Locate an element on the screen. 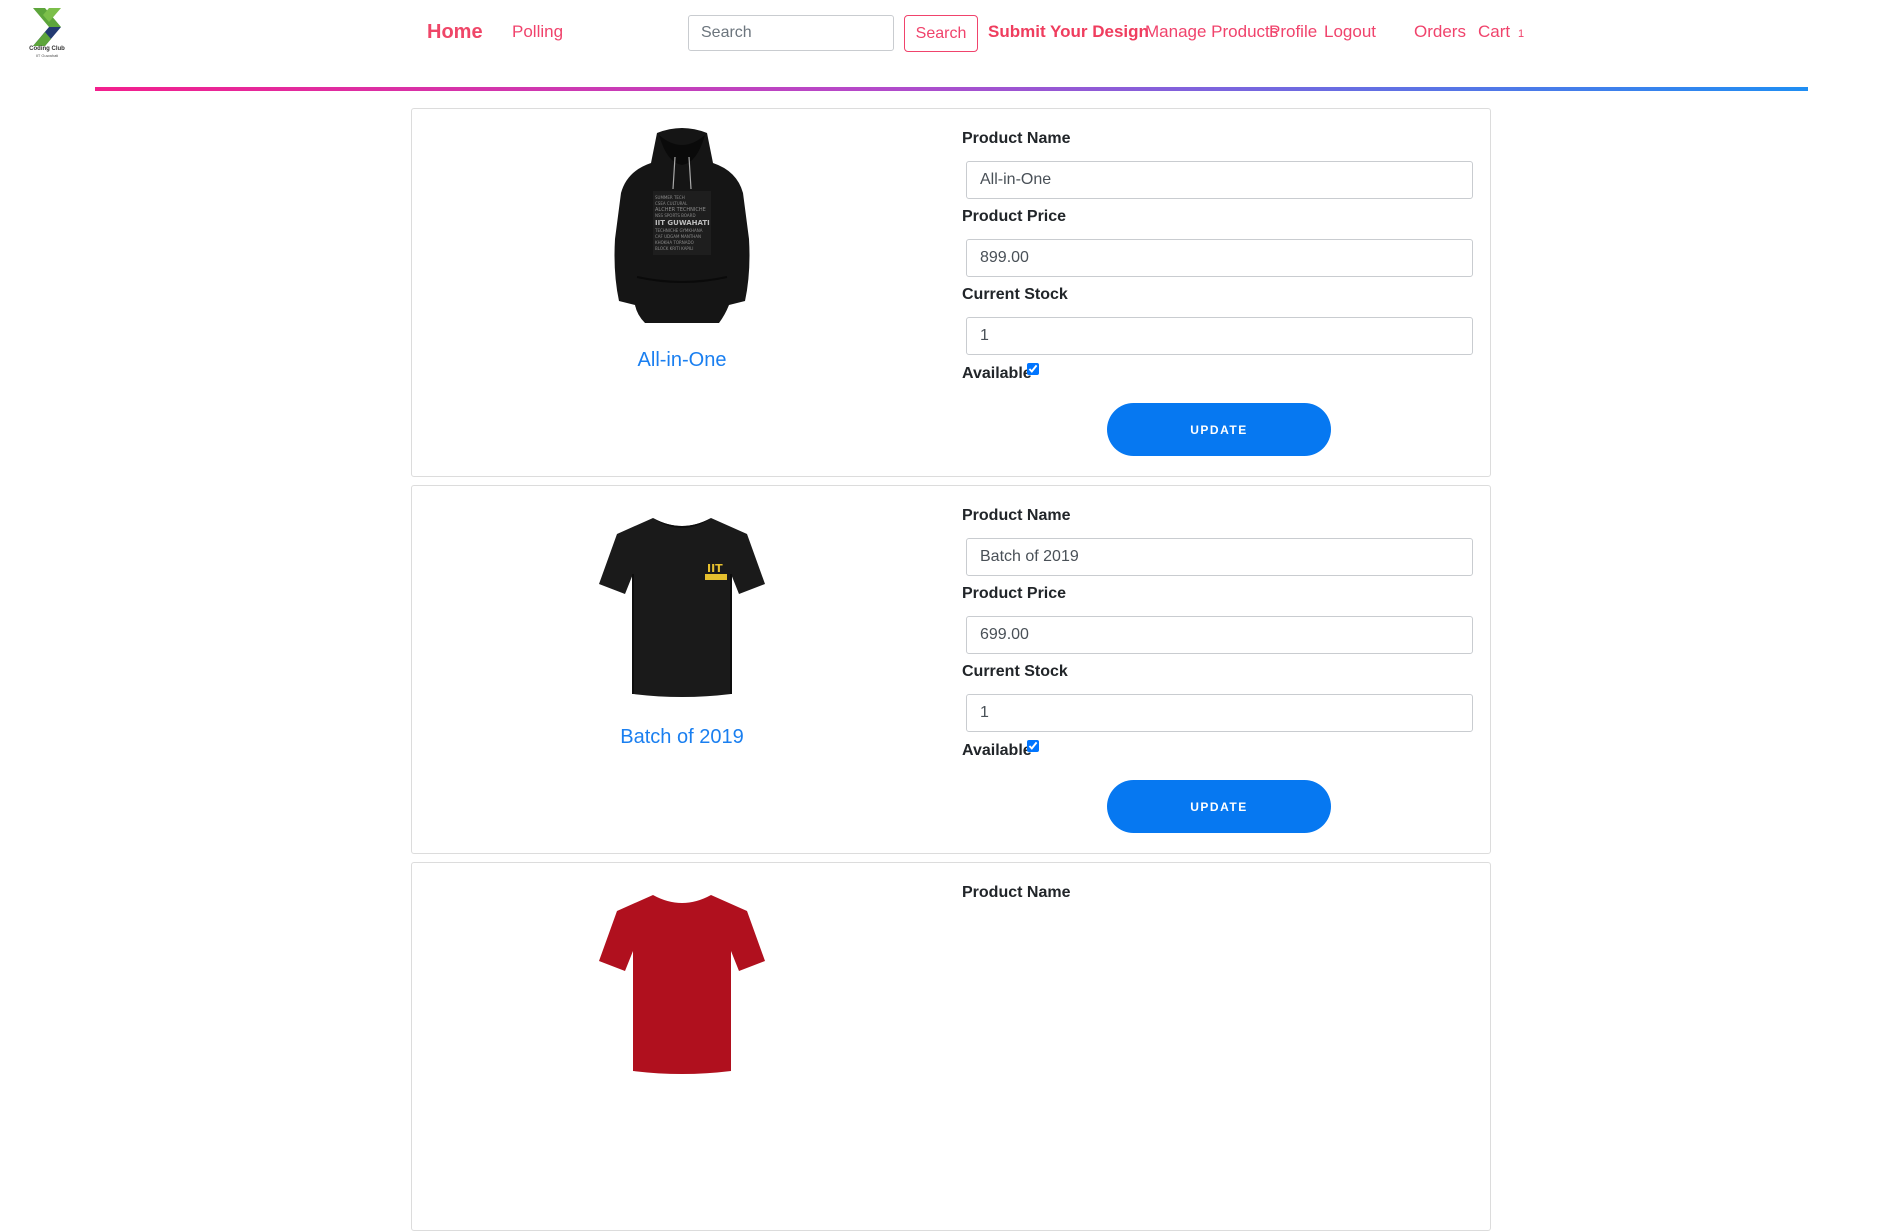 The image size is (1895, 1231). cart-count-badge: 1 is located at coordinates (1521, 34).